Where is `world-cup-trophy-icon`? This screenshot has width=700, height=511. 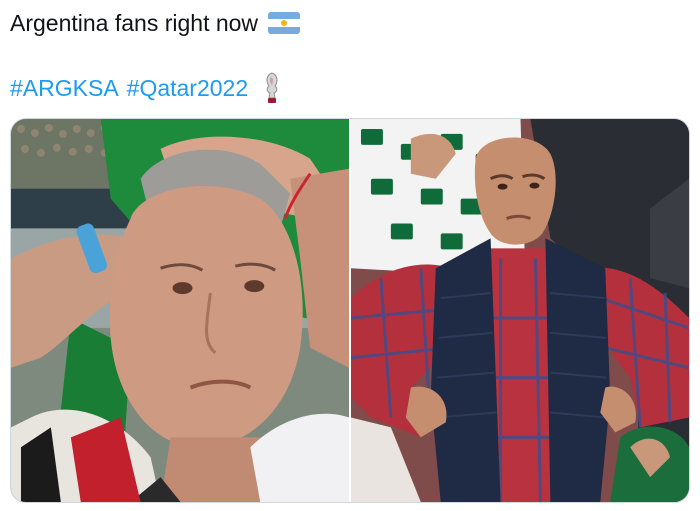 world-cup-trophy-icon is located at coordinates (272, 88).